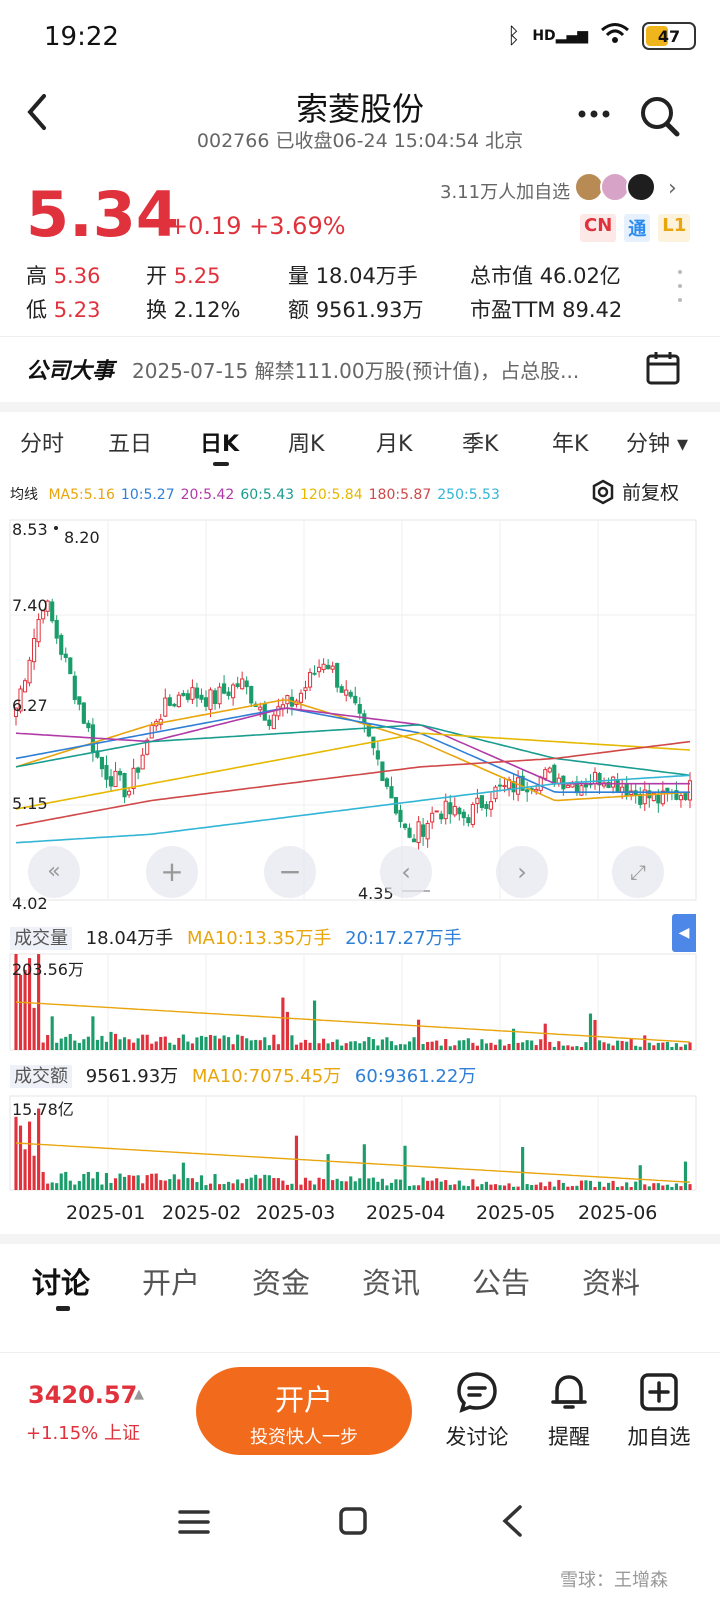 Image resolution: width=720 pixels, height=1600 pixels. What do you see at coordinates (468, 495) in the screenshot?
I see `ma-item: 250:5.53` at bounding box center [468, 495].